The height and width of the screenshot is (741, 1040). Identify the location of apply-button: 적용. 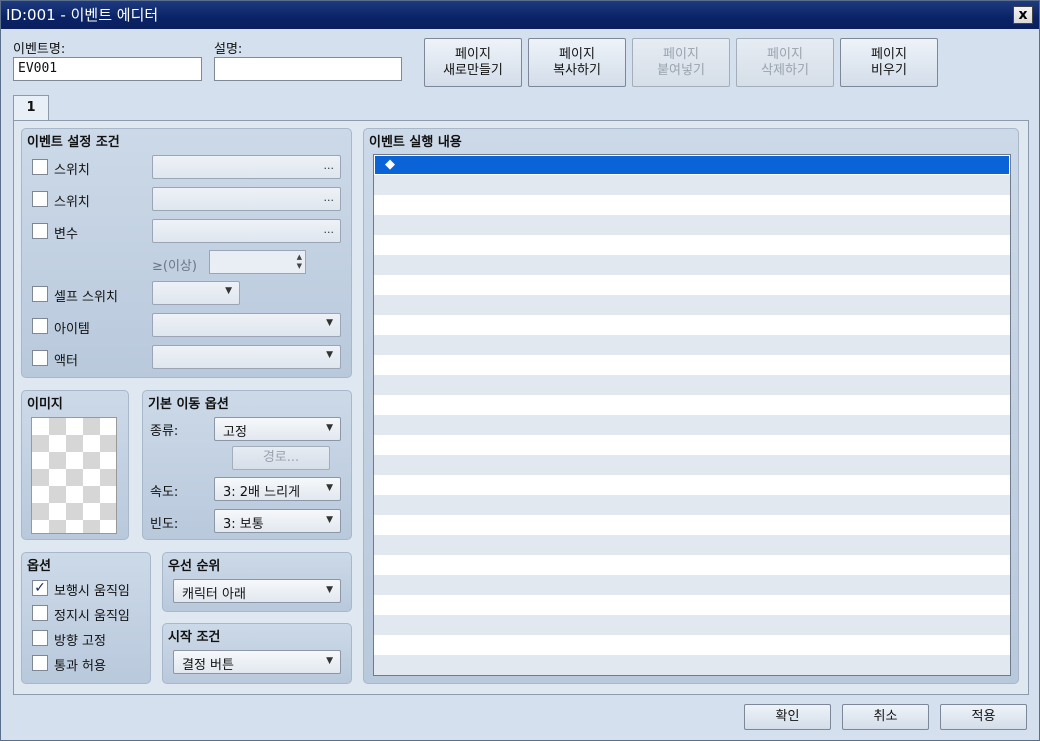
(983, 717).